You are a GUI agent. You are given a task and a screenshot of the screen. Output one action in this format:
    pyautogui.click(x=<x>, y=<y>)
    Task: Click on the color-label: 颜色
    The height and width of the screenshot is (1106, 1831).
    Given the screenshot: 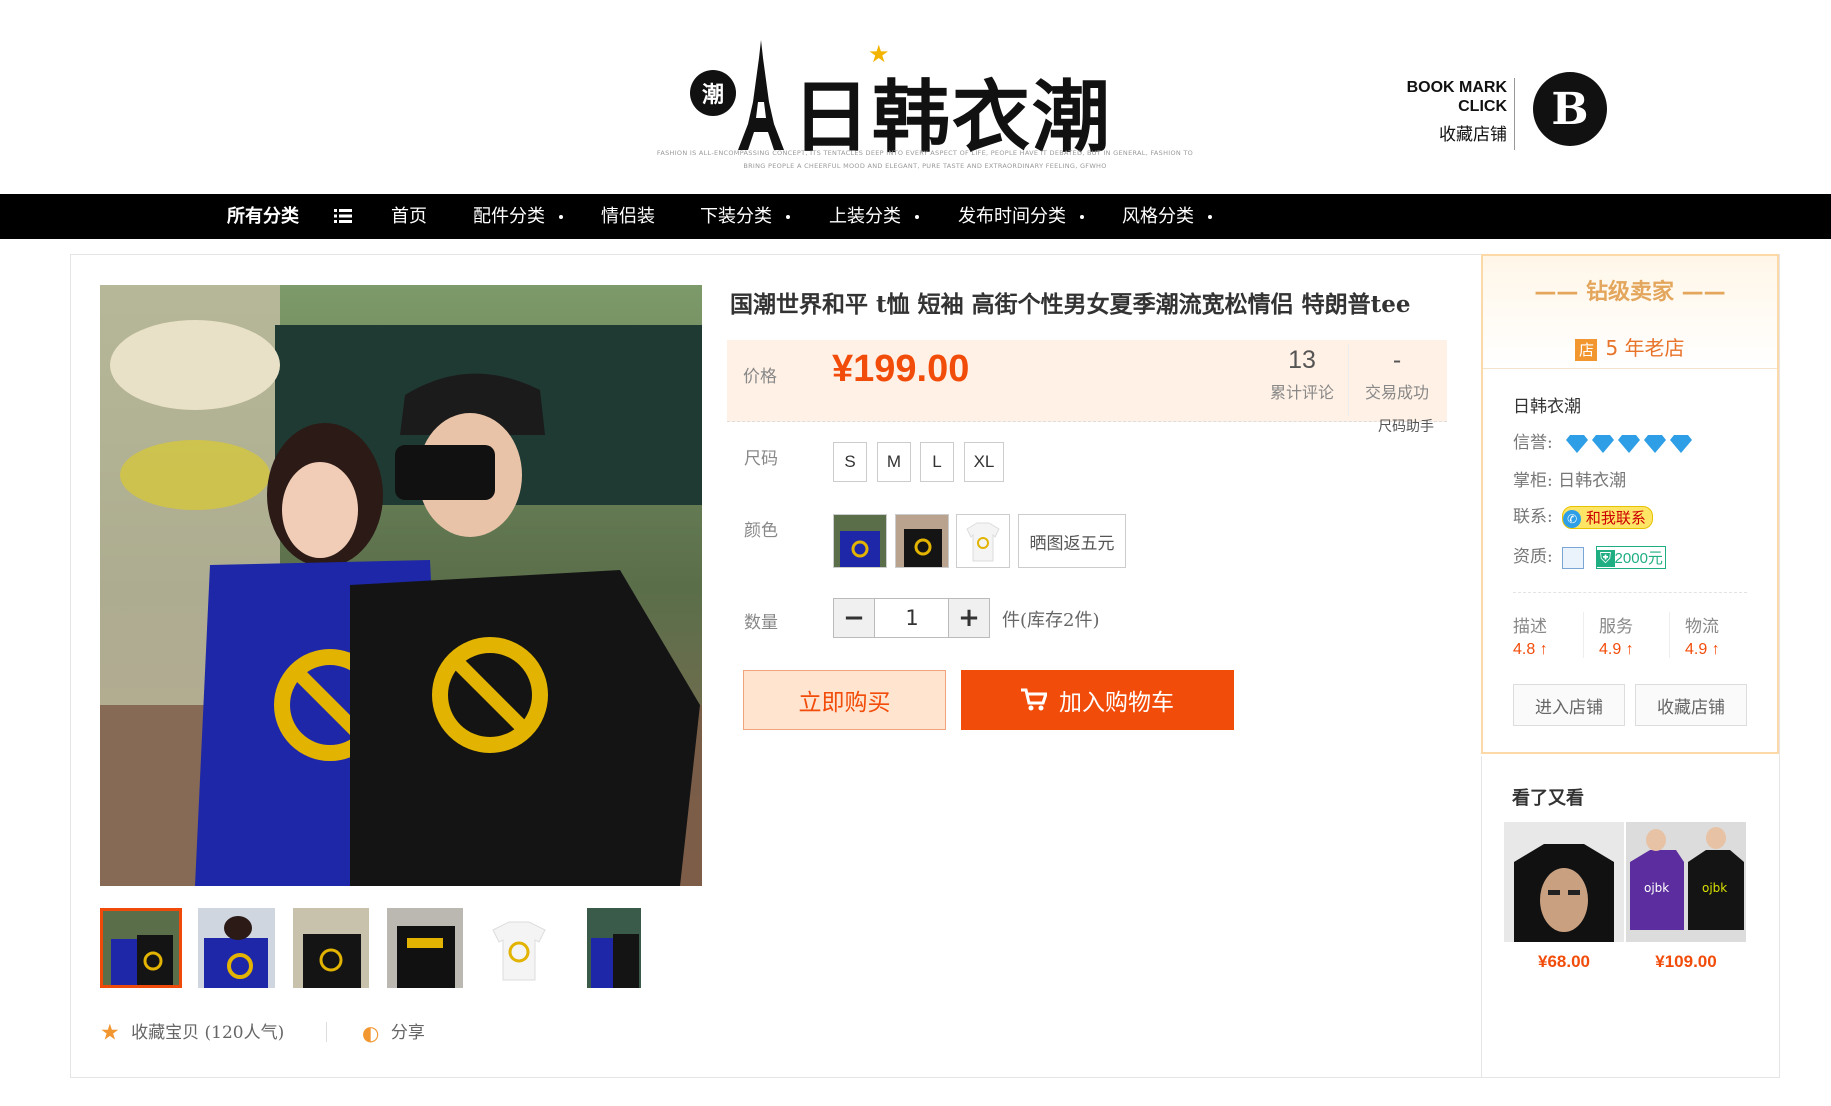 What is the action you would take?
    pyautogui.click(x=761, y=531)
    